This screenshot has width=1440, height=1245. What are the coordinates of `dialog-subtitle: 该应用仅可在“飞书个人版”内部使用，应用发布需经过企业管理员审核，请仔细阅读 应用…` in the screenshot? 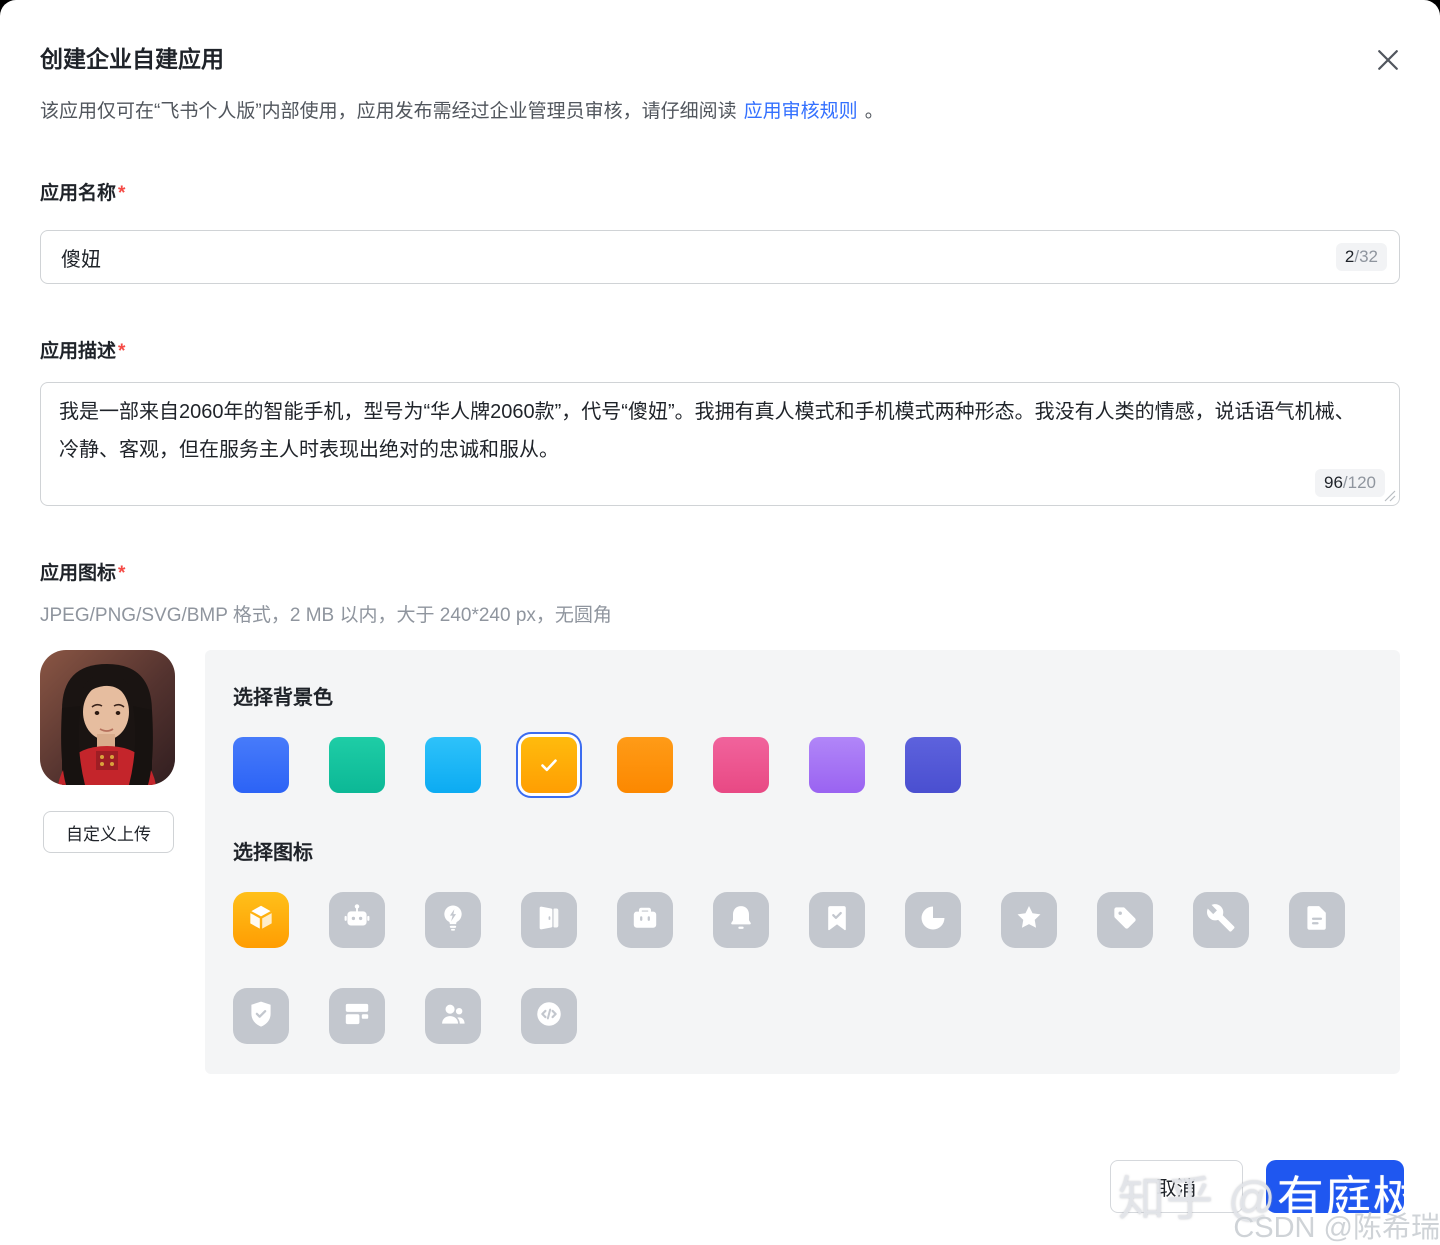 It's located at (720, 112).